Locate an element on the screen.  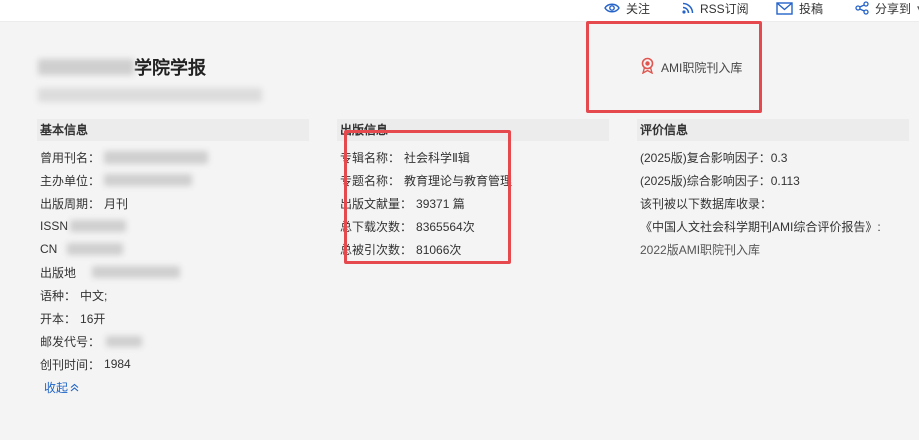
downloads-row: 总下载次数： 8365564次 is located at coordinates (407, 226).